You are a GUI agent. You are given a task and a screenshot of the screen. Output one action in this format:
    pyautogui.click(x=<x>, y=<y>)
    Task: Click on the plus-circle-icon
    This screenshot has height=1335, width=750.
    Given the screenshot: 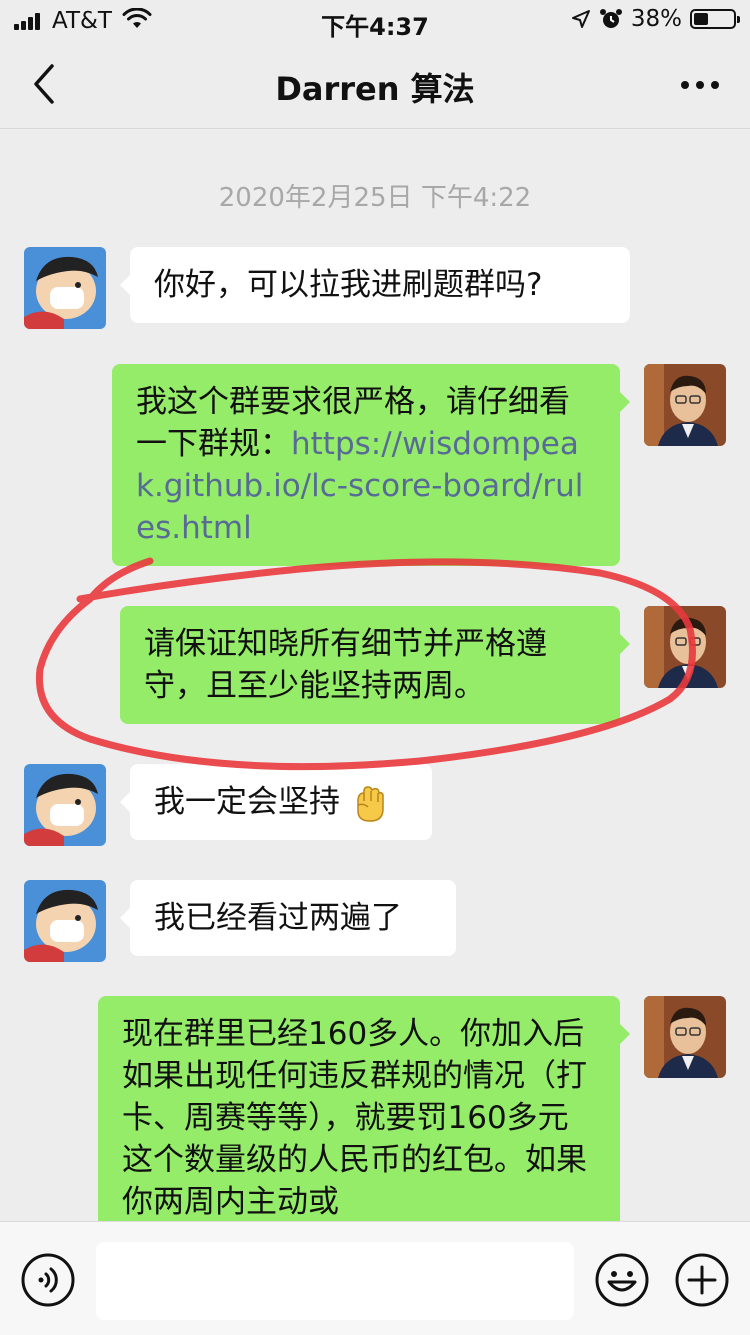 What is the action you would take?
    pyautogui.click(x=702, y=1280)
    